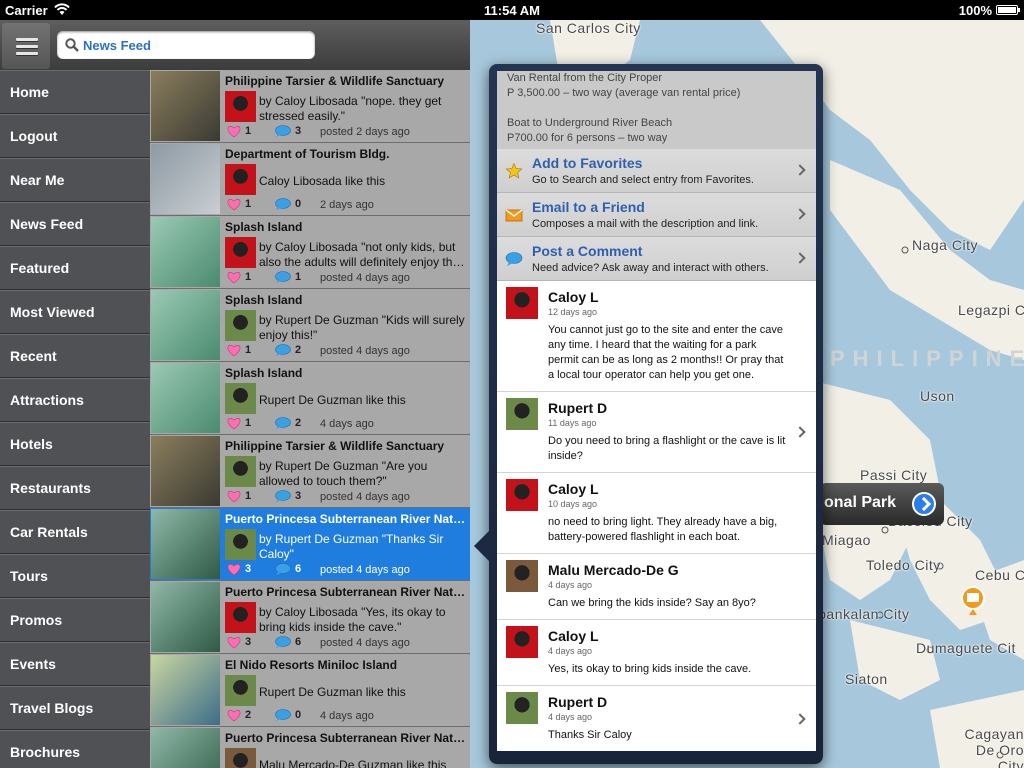 Image resolution: width=1024 pixels, height=768 pixels. I want to click on search-input: News Feed, so click(186, 45).